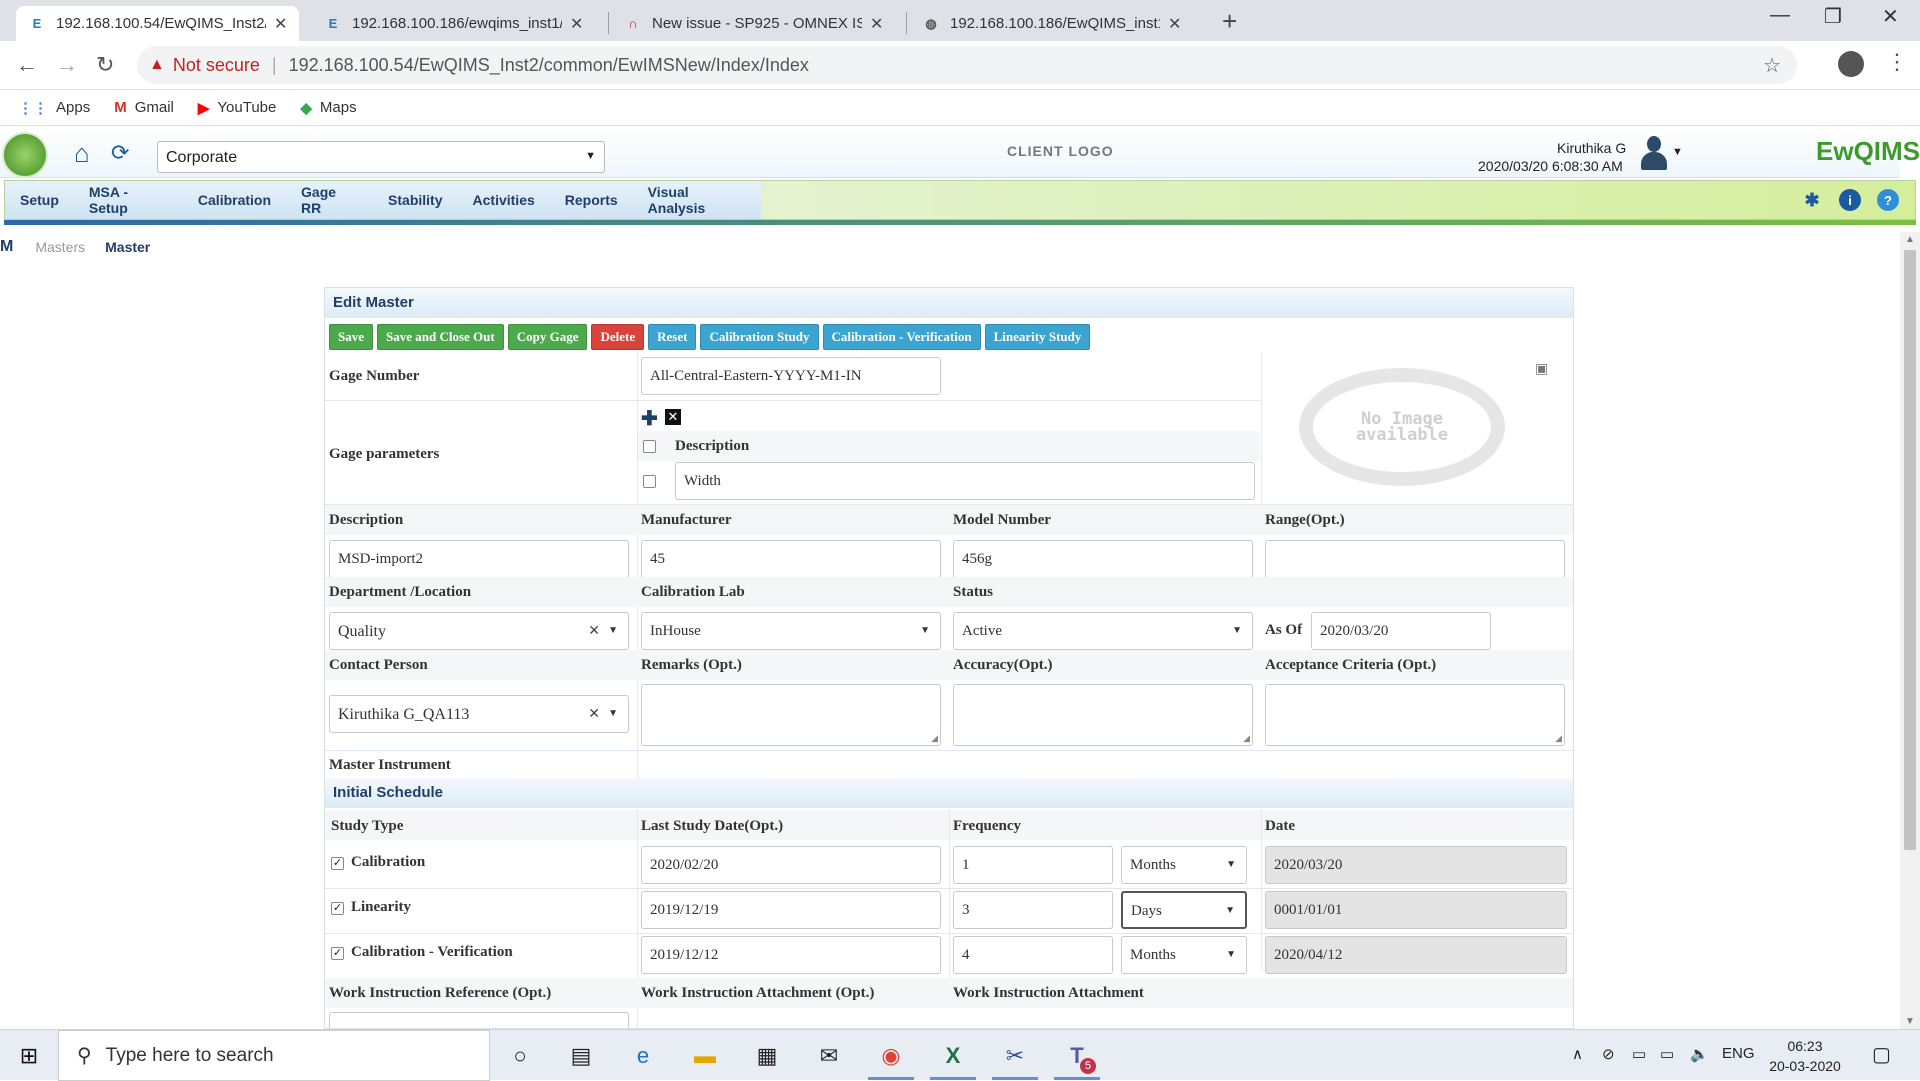 This screenshot has height=1081, width=1920. Describe the element at coordinates (1910, 239) in the screenshot. I see `scroll-up-icon: ▲` at that location.